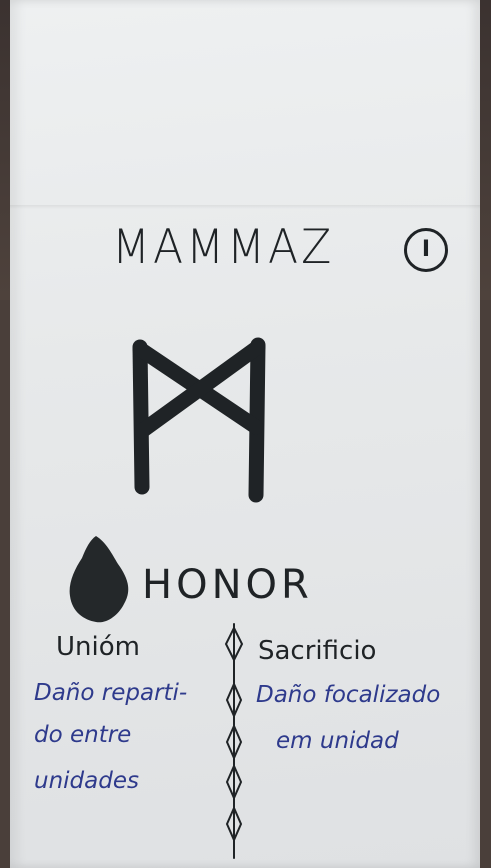 The image size is (491, 868). Describe the element at coordinates (348, 695) in the screenshot. I see `right-column-line-1: Daño focalizado` at that location.